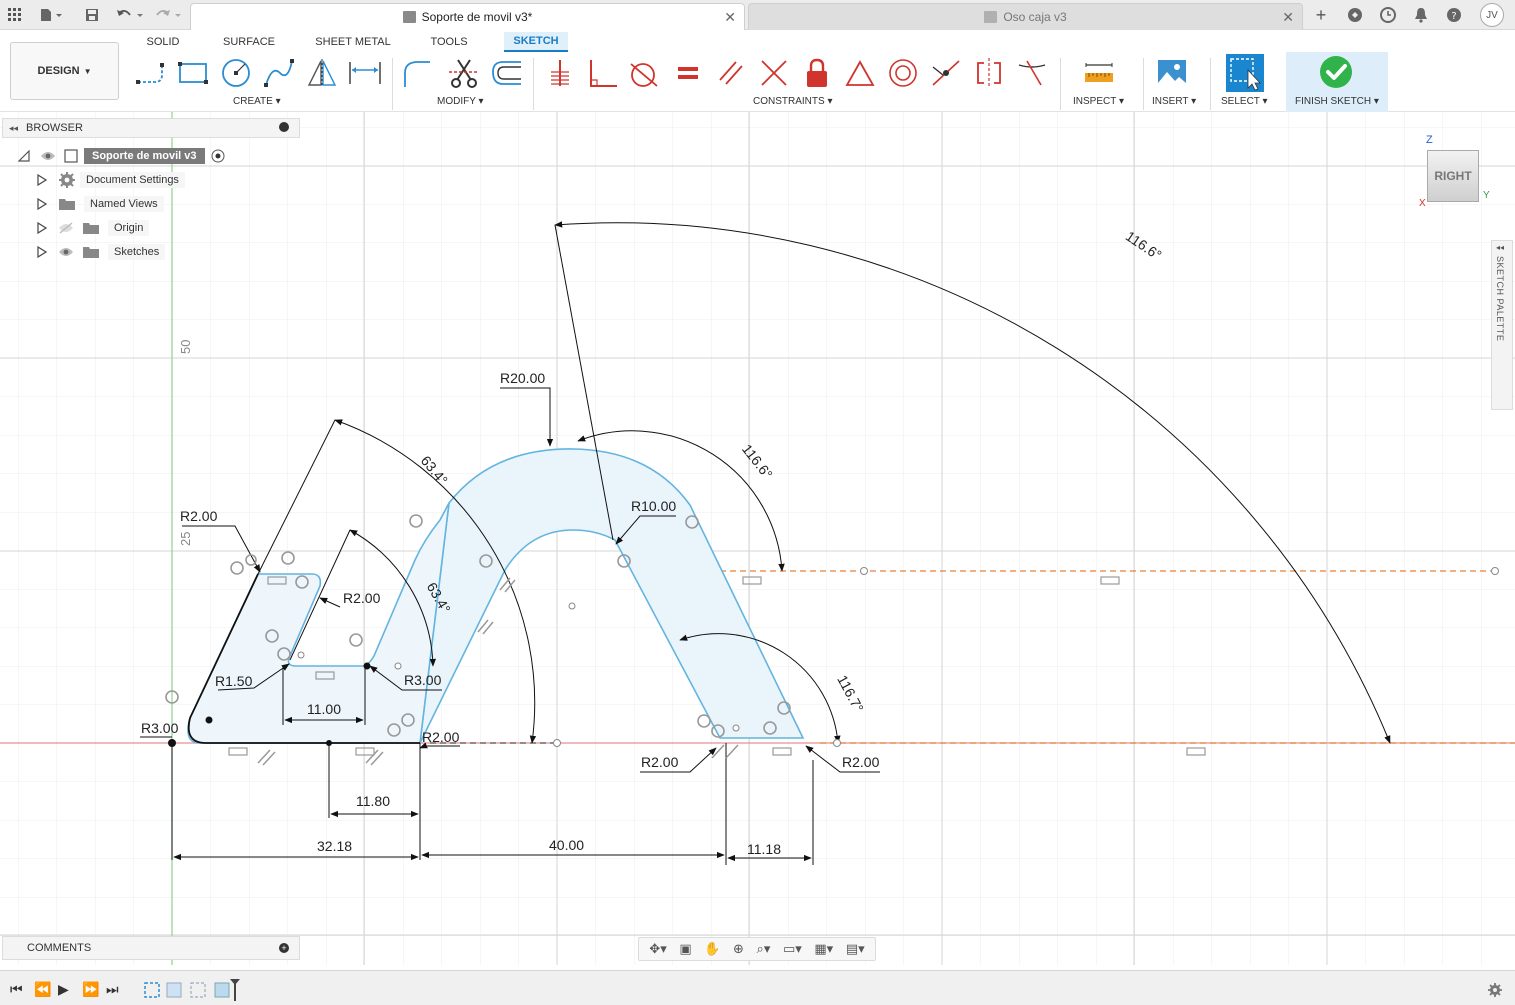  I want to click on arc-tool-icon, so click(279, 73).